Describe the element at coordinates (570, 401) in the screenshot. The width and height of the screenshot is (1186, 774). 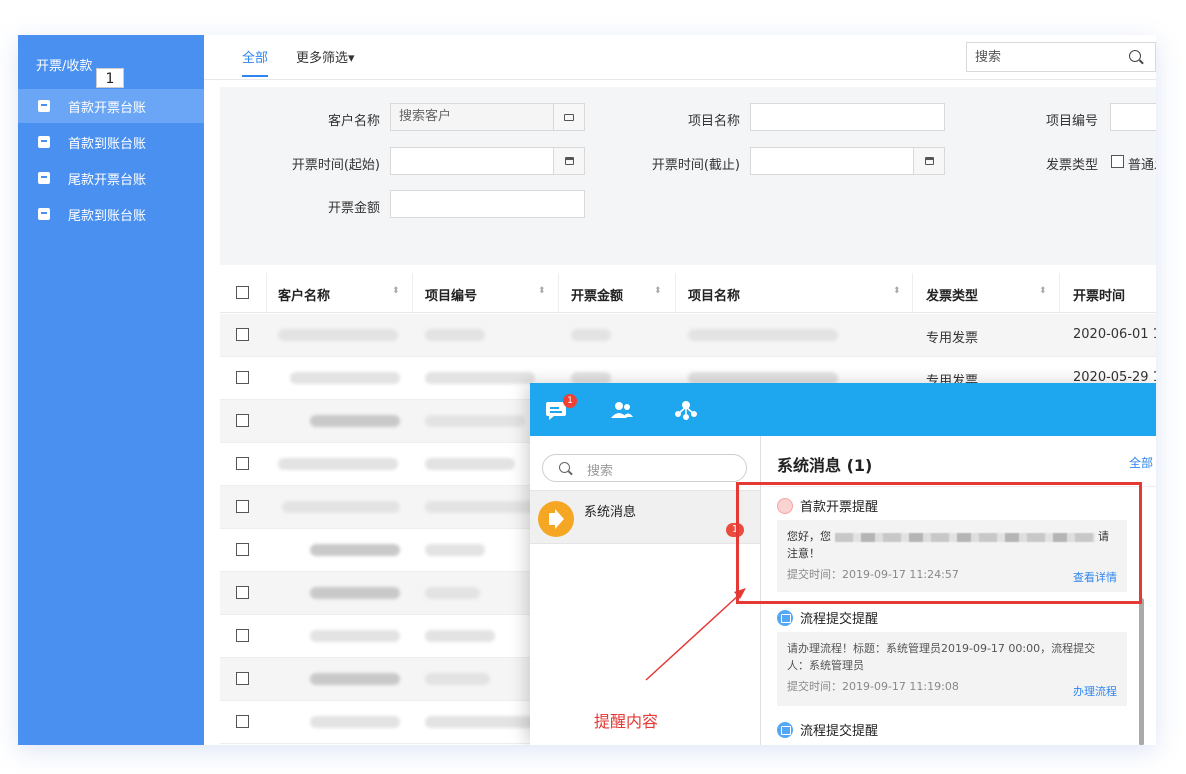
I see `messages-badge: 1` at that location.